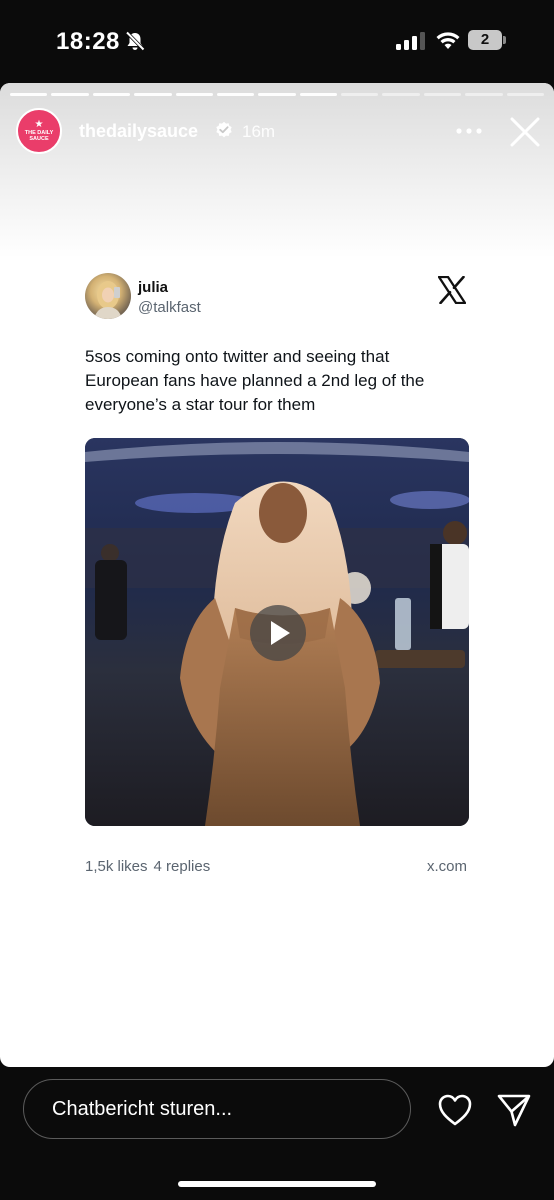  Describe the element at coordinates (410, 41) in the screenshot. I see `cellular-signal-icon` at that location.